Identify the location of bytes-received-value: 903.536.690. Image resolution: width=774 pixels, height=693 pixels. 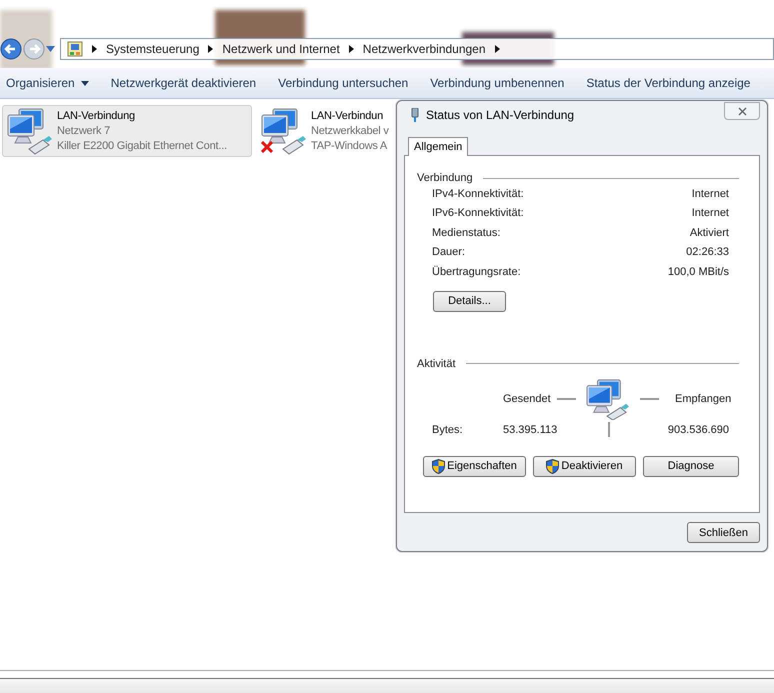
(698, 430).